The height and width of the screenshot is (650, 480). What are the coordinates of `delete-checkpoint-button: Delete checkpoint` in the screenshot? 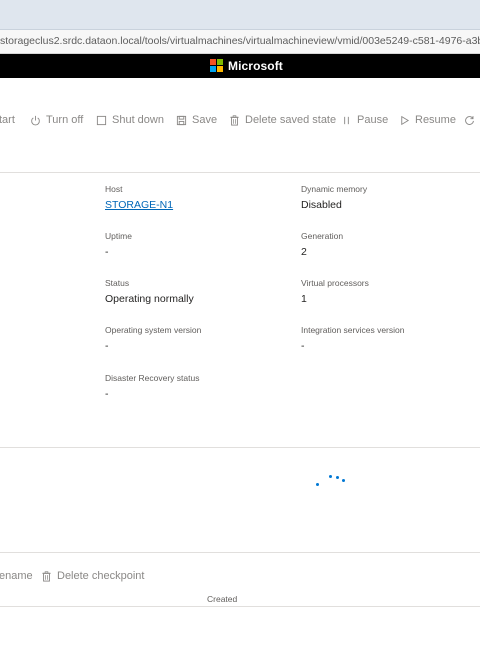 It's located at (92, 576).